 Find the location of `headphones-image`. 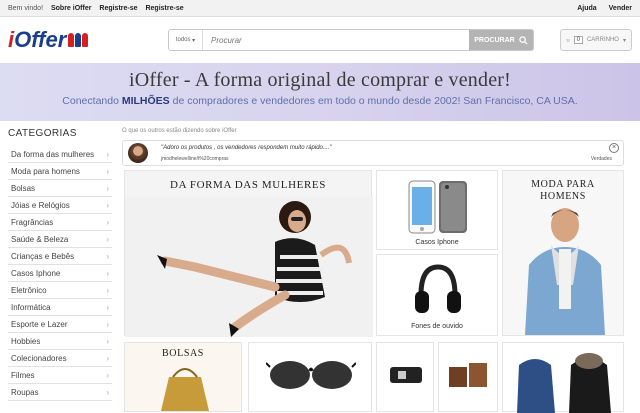

headphones-image is located at coordinates (438, 288).